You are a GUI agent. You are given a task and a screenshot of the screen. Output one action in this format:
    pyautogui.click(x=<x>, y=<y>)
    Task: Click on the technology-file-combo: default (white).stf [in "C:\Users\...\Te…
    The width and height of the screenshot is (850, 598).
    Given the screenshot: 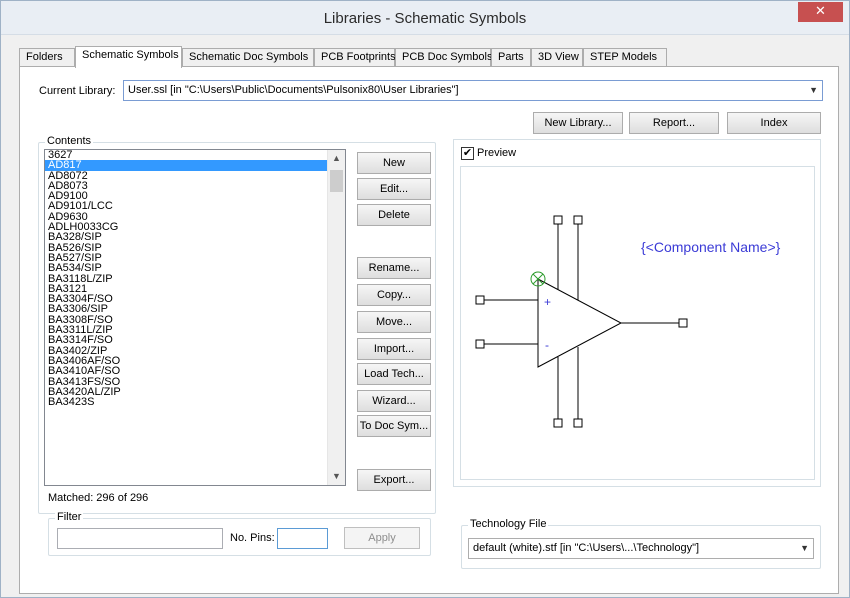 What is the action you would take?
    pyautogui.click(x=641, y=548)
    